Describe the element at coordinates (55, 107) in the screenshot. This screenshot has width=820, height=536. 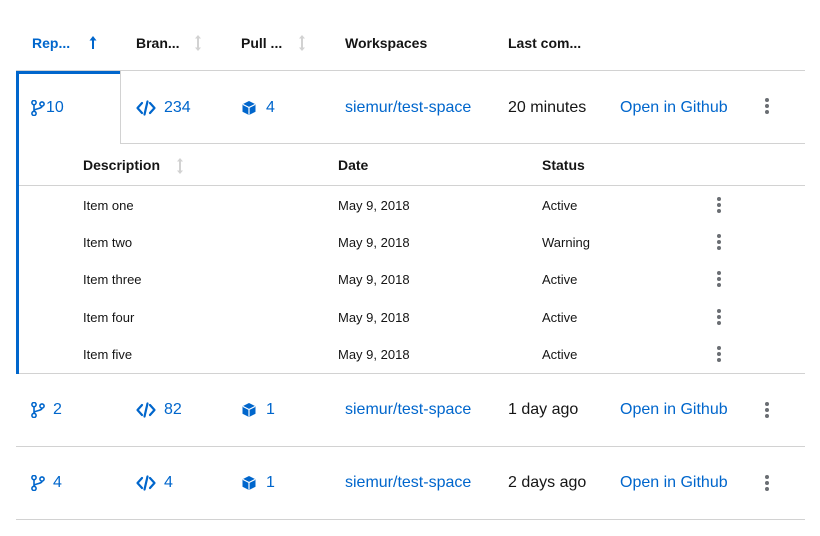
I see `repositories-count: 10` at that location.